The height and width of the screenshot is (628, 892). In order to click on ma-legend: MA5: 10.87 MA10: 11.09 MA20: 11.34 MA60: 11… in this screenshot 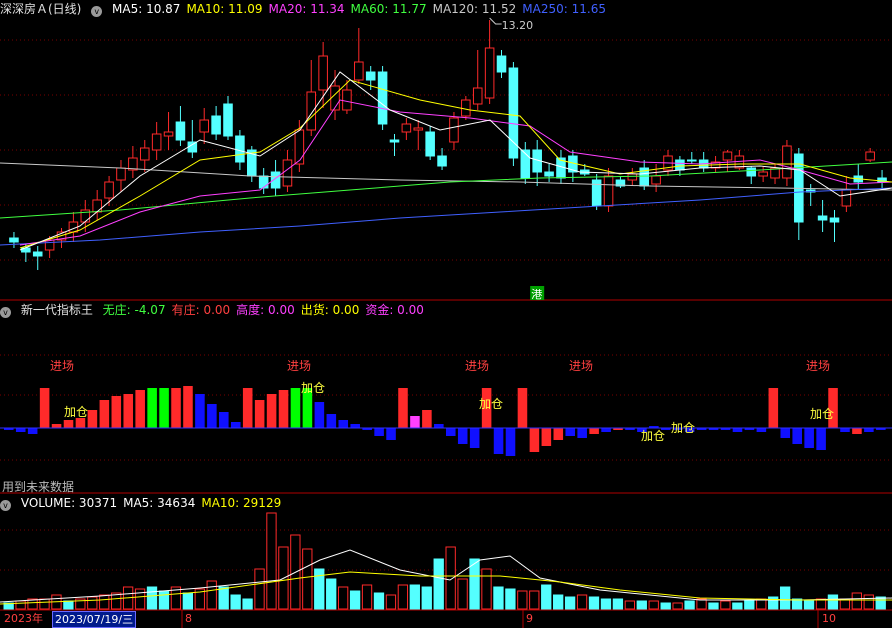, I will do `click(362, 9)`.